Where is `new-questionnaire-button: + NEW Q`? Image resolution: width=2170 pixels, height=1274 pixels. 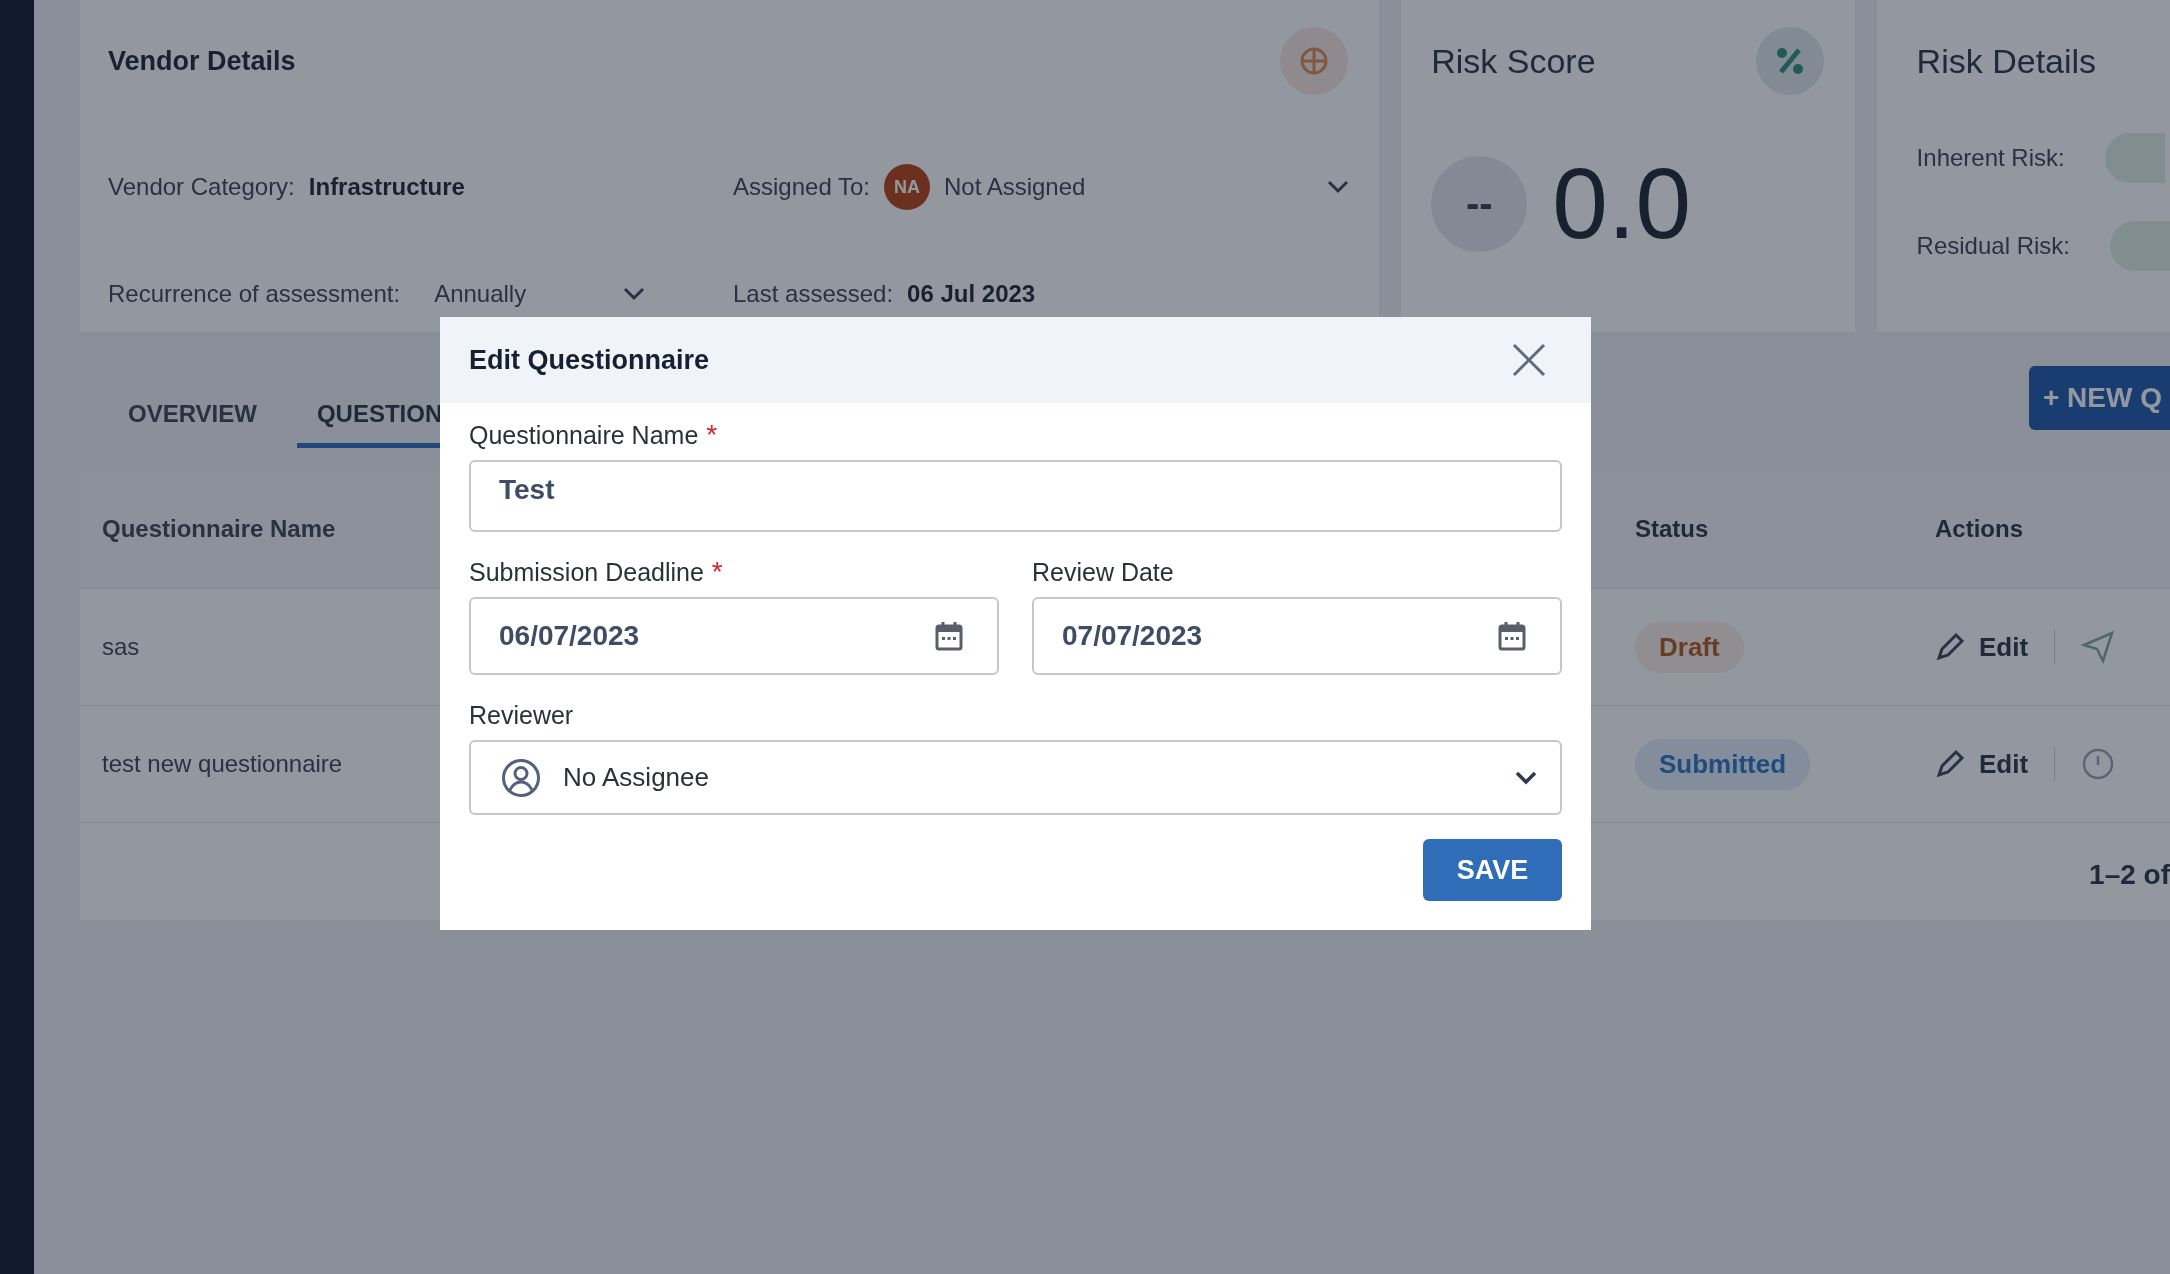 new-questionnaire-button: + NEW Q is located at coordinates (2099, 398).